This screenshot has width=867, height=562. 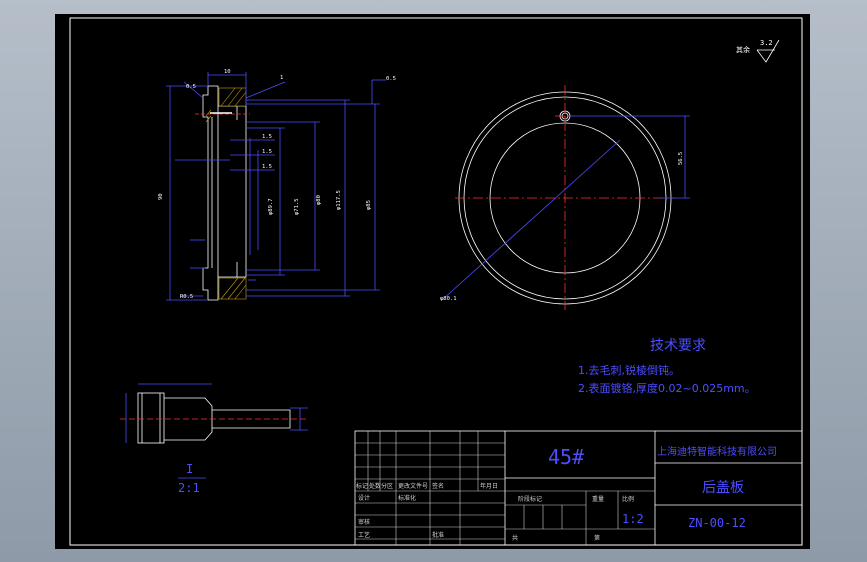 What do you see at coordinates (281, 78) in the screenshot?
I see `dim-leader-I: 1` at bounding box center [281, 78].